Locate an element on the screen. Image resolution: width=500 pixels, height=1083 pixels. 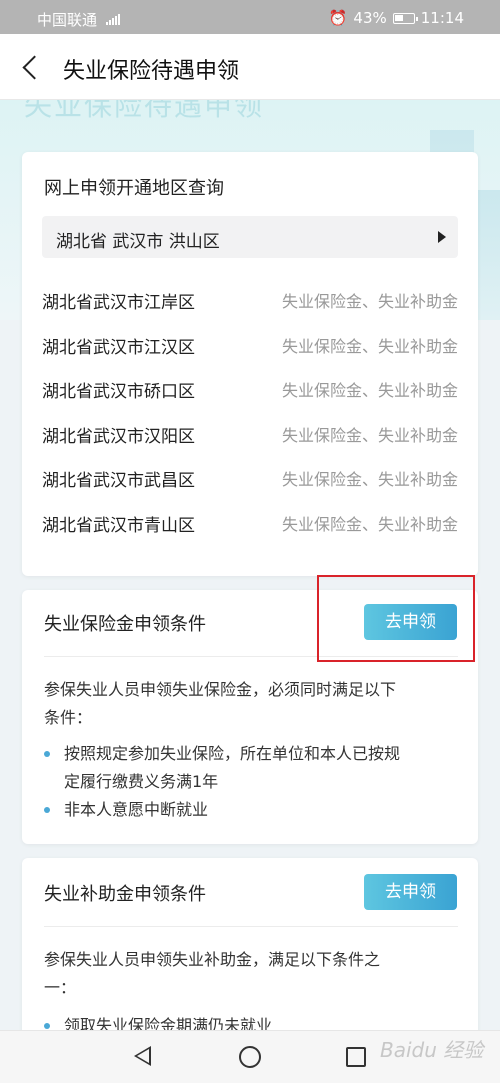
region-name: 湖北省武汉市硚口区 is located at coordinates (118, 392).